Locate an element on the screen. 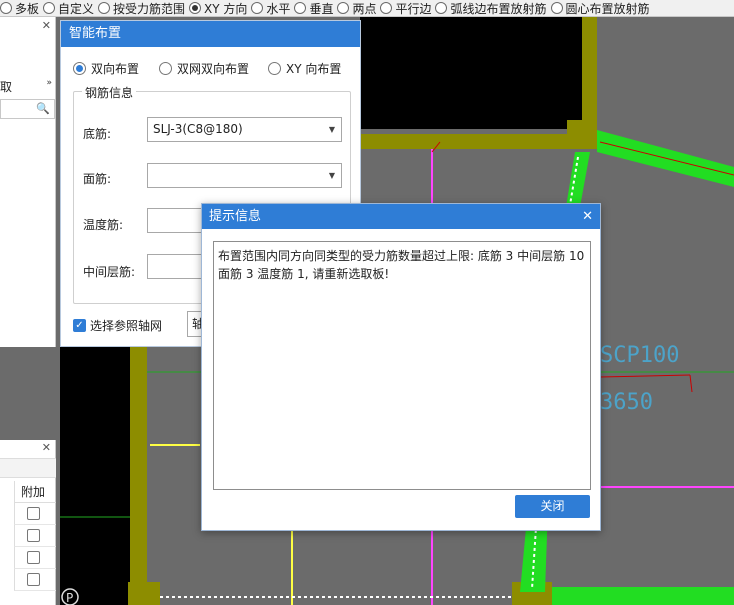  mode-radio-xy: XY 向布置 is located at coordinates (304, 68).